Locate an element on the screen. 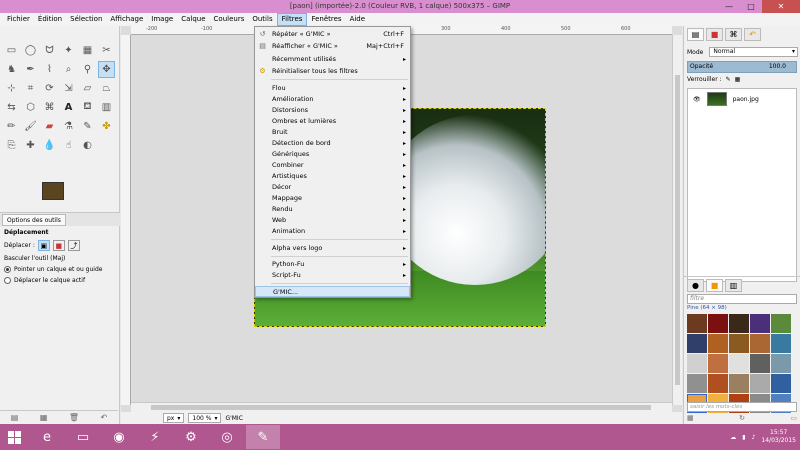  maximize-button: □ is located at coordinates (751, 6).